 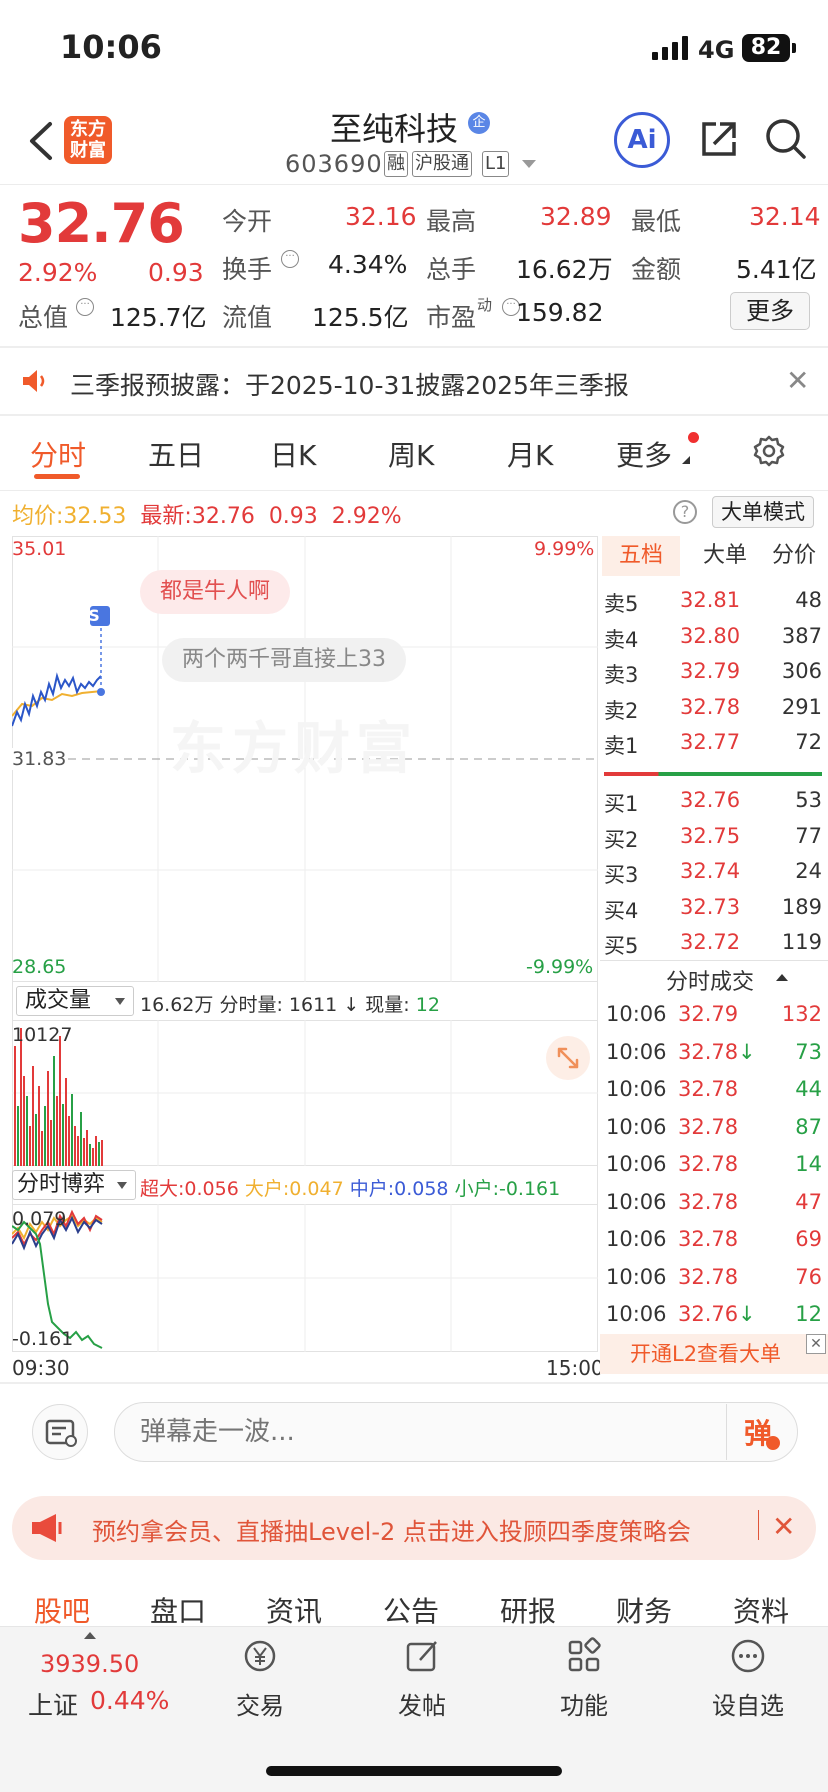 I want to click on danmu-input, so click(x=420, y=1432).